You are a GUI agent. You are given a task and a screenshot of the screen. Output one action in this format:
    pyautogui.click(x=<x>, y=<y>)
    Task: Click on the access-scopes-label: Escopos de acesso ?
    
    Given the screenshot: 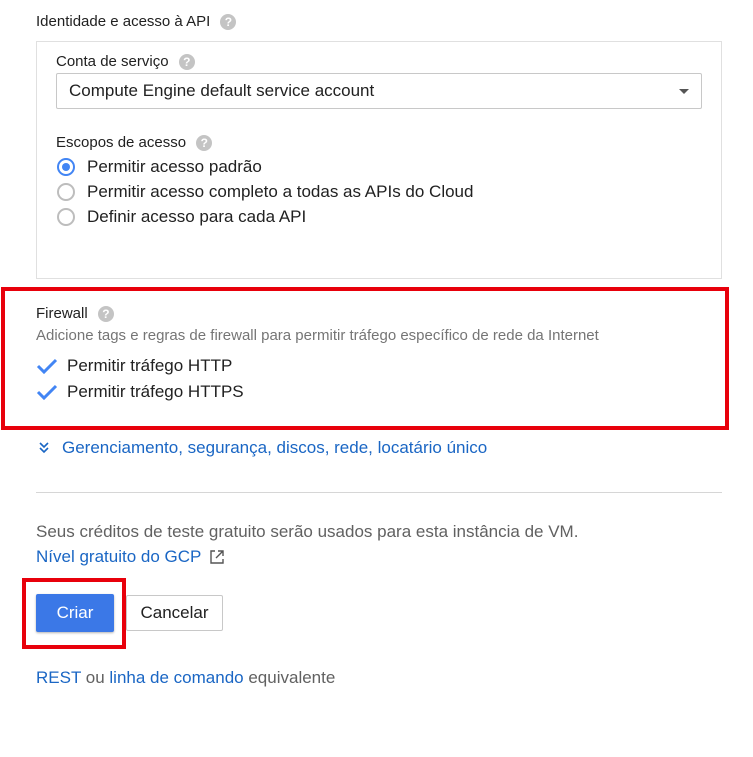 What is the action you would take?
    pyautogui.click(x=134, y=143)
    